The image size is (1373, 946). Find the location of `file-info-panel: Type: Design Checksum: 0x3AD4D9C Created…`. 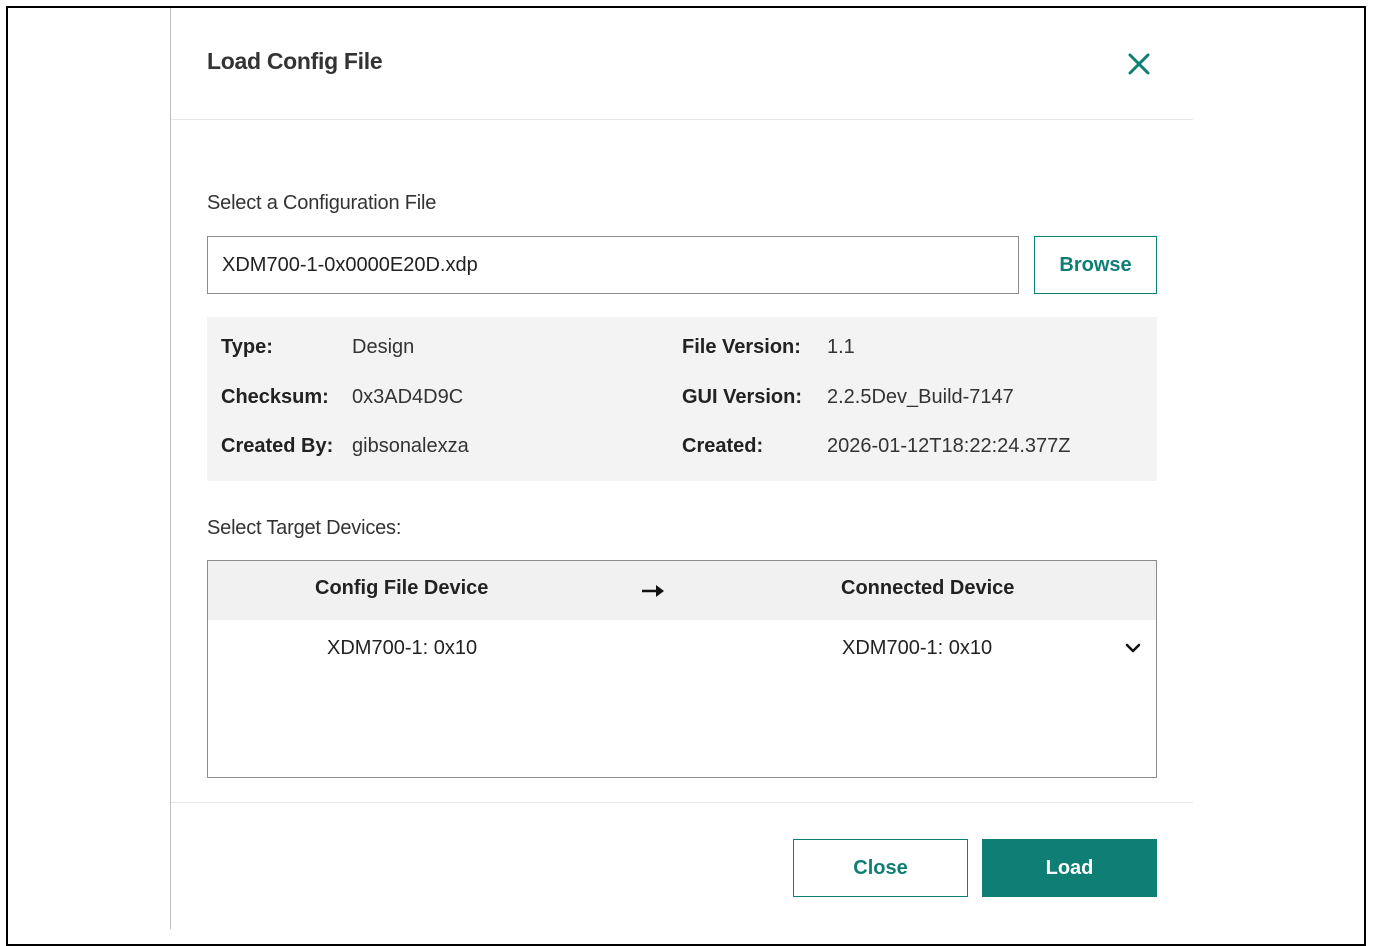

file-info-panel: Type: Design Checksum: 0x3AD4D9C Created… is located at coordinates (682, 399).